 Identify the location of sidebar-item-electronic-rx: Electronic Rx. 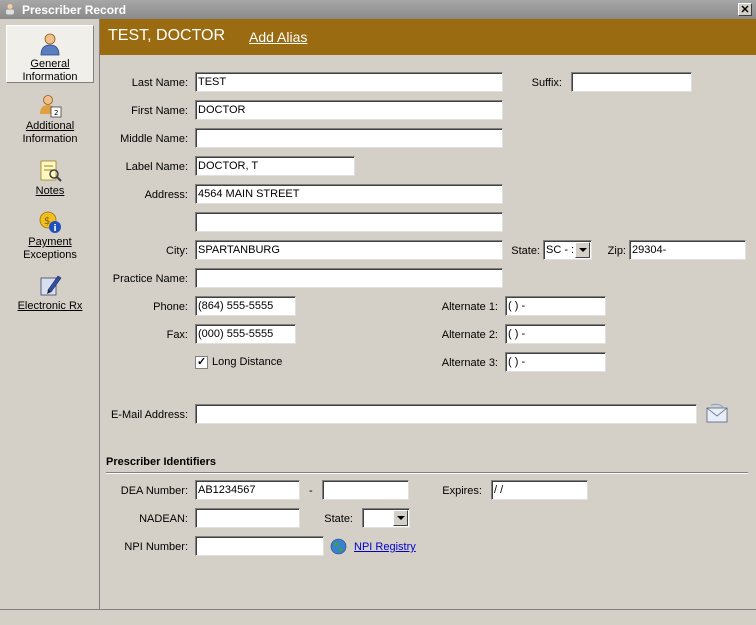
(50, 294).